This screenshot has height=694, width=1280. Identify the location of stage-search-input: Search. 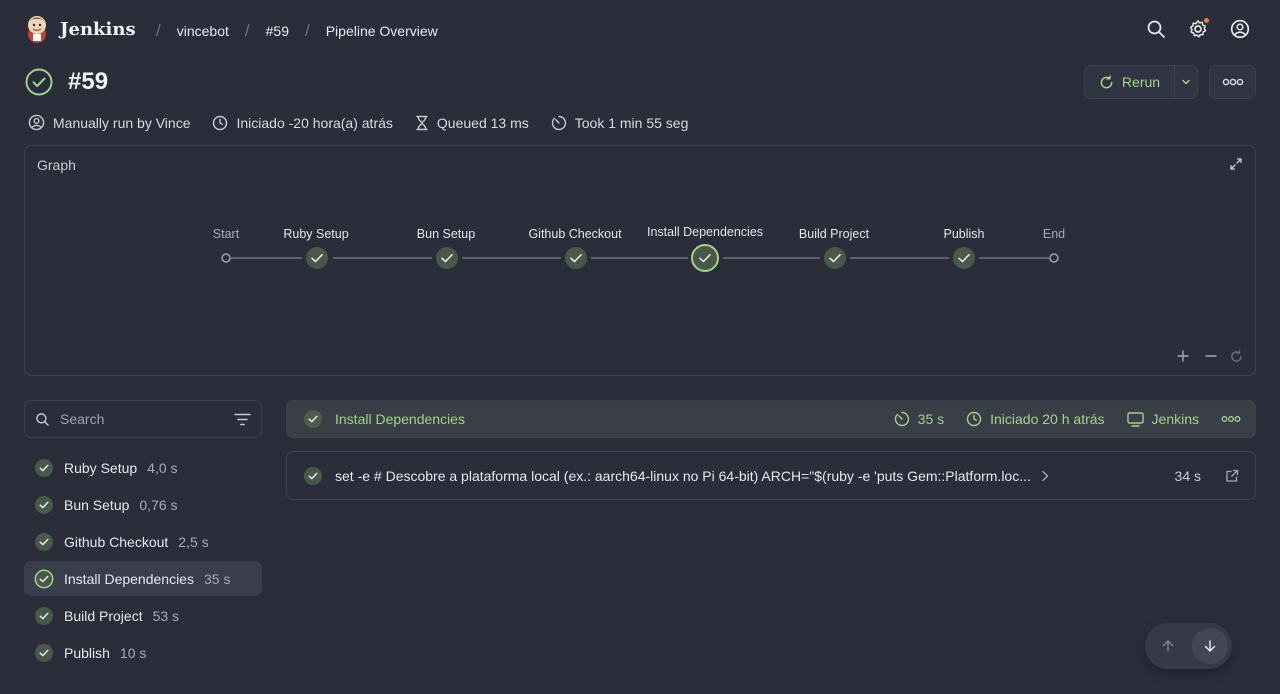
(143, 419).